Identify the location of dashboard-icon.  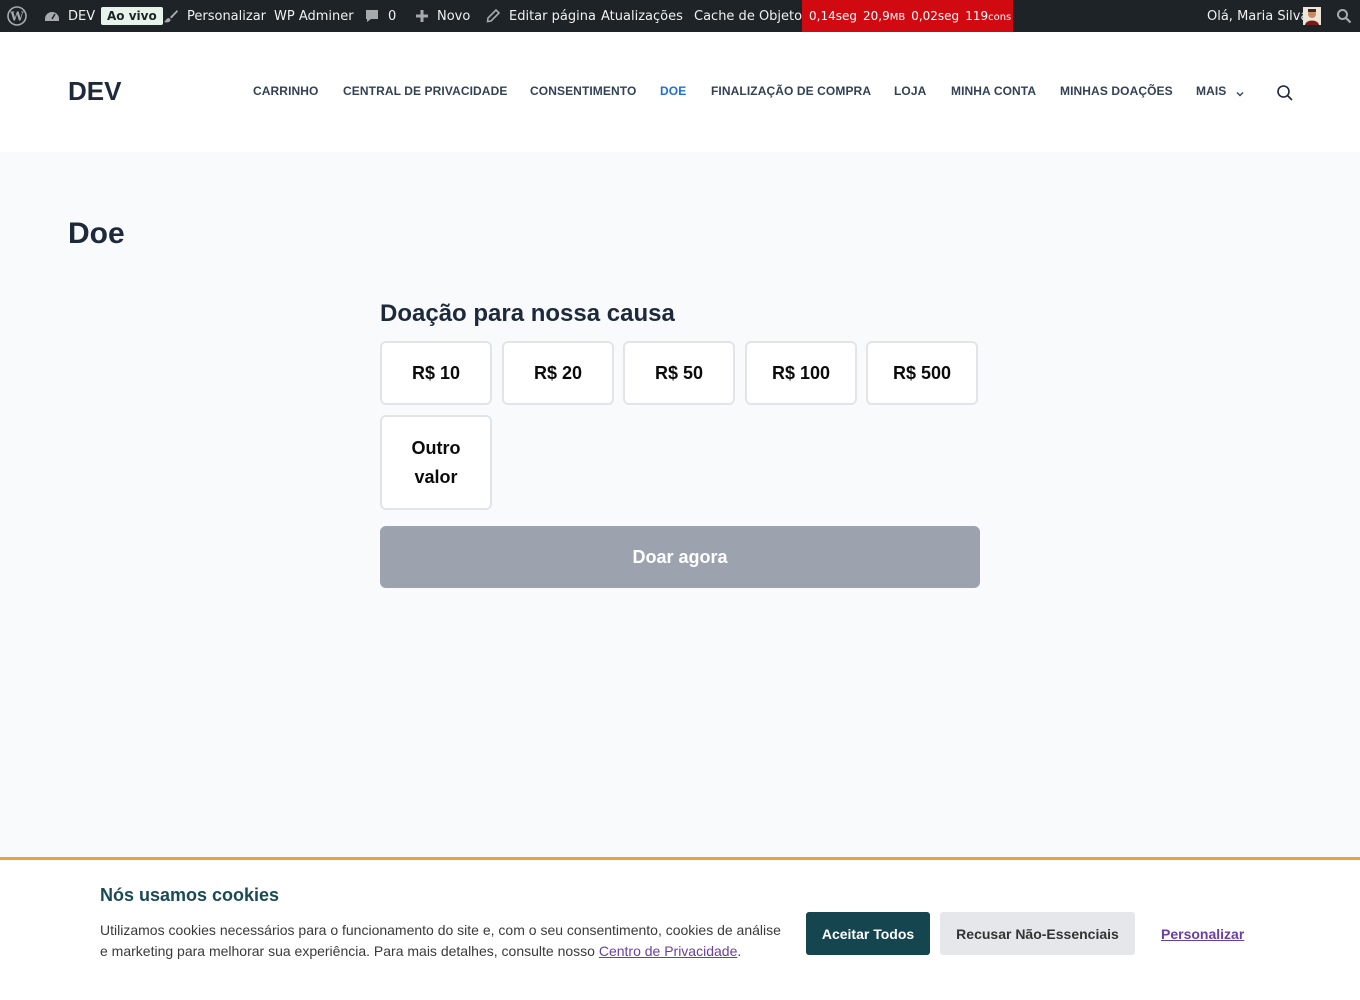
(52, 16).